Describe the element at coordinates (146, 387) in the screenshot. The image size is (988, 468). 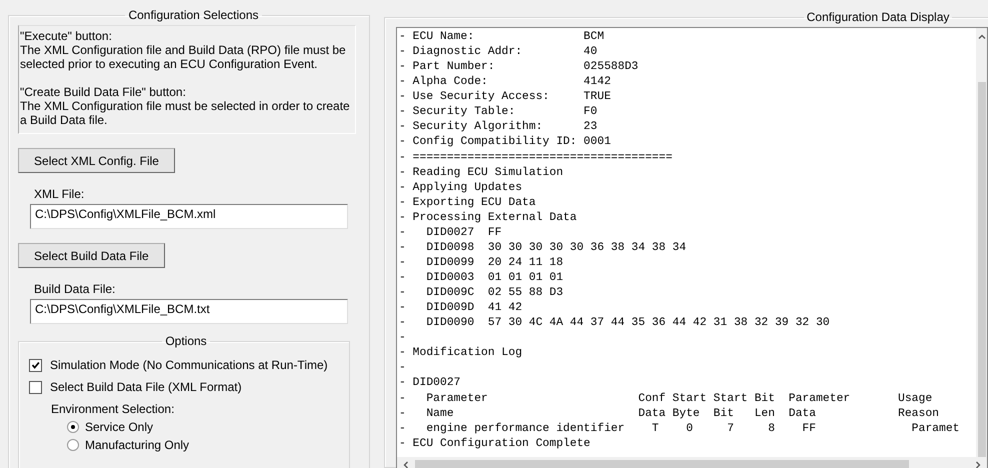
I see `checkbox-label: Select Build Data File (XML Format)` at that location.